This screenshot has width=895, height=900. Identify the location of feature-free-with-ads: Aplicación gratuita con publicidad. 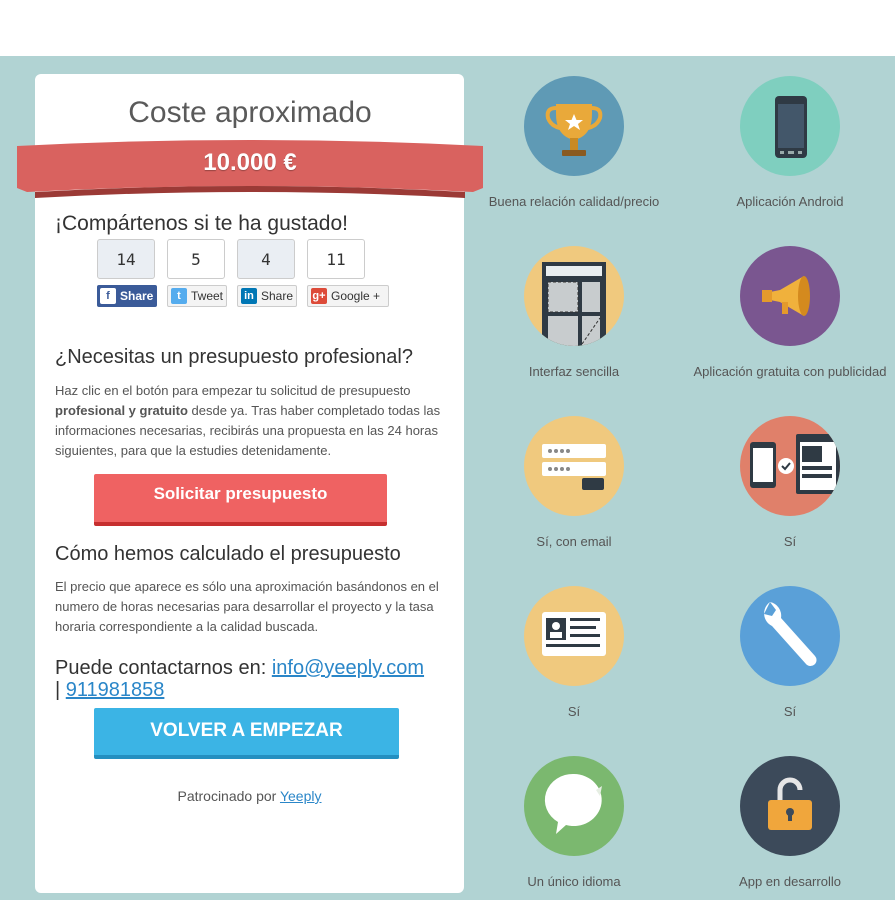
(790, 312).